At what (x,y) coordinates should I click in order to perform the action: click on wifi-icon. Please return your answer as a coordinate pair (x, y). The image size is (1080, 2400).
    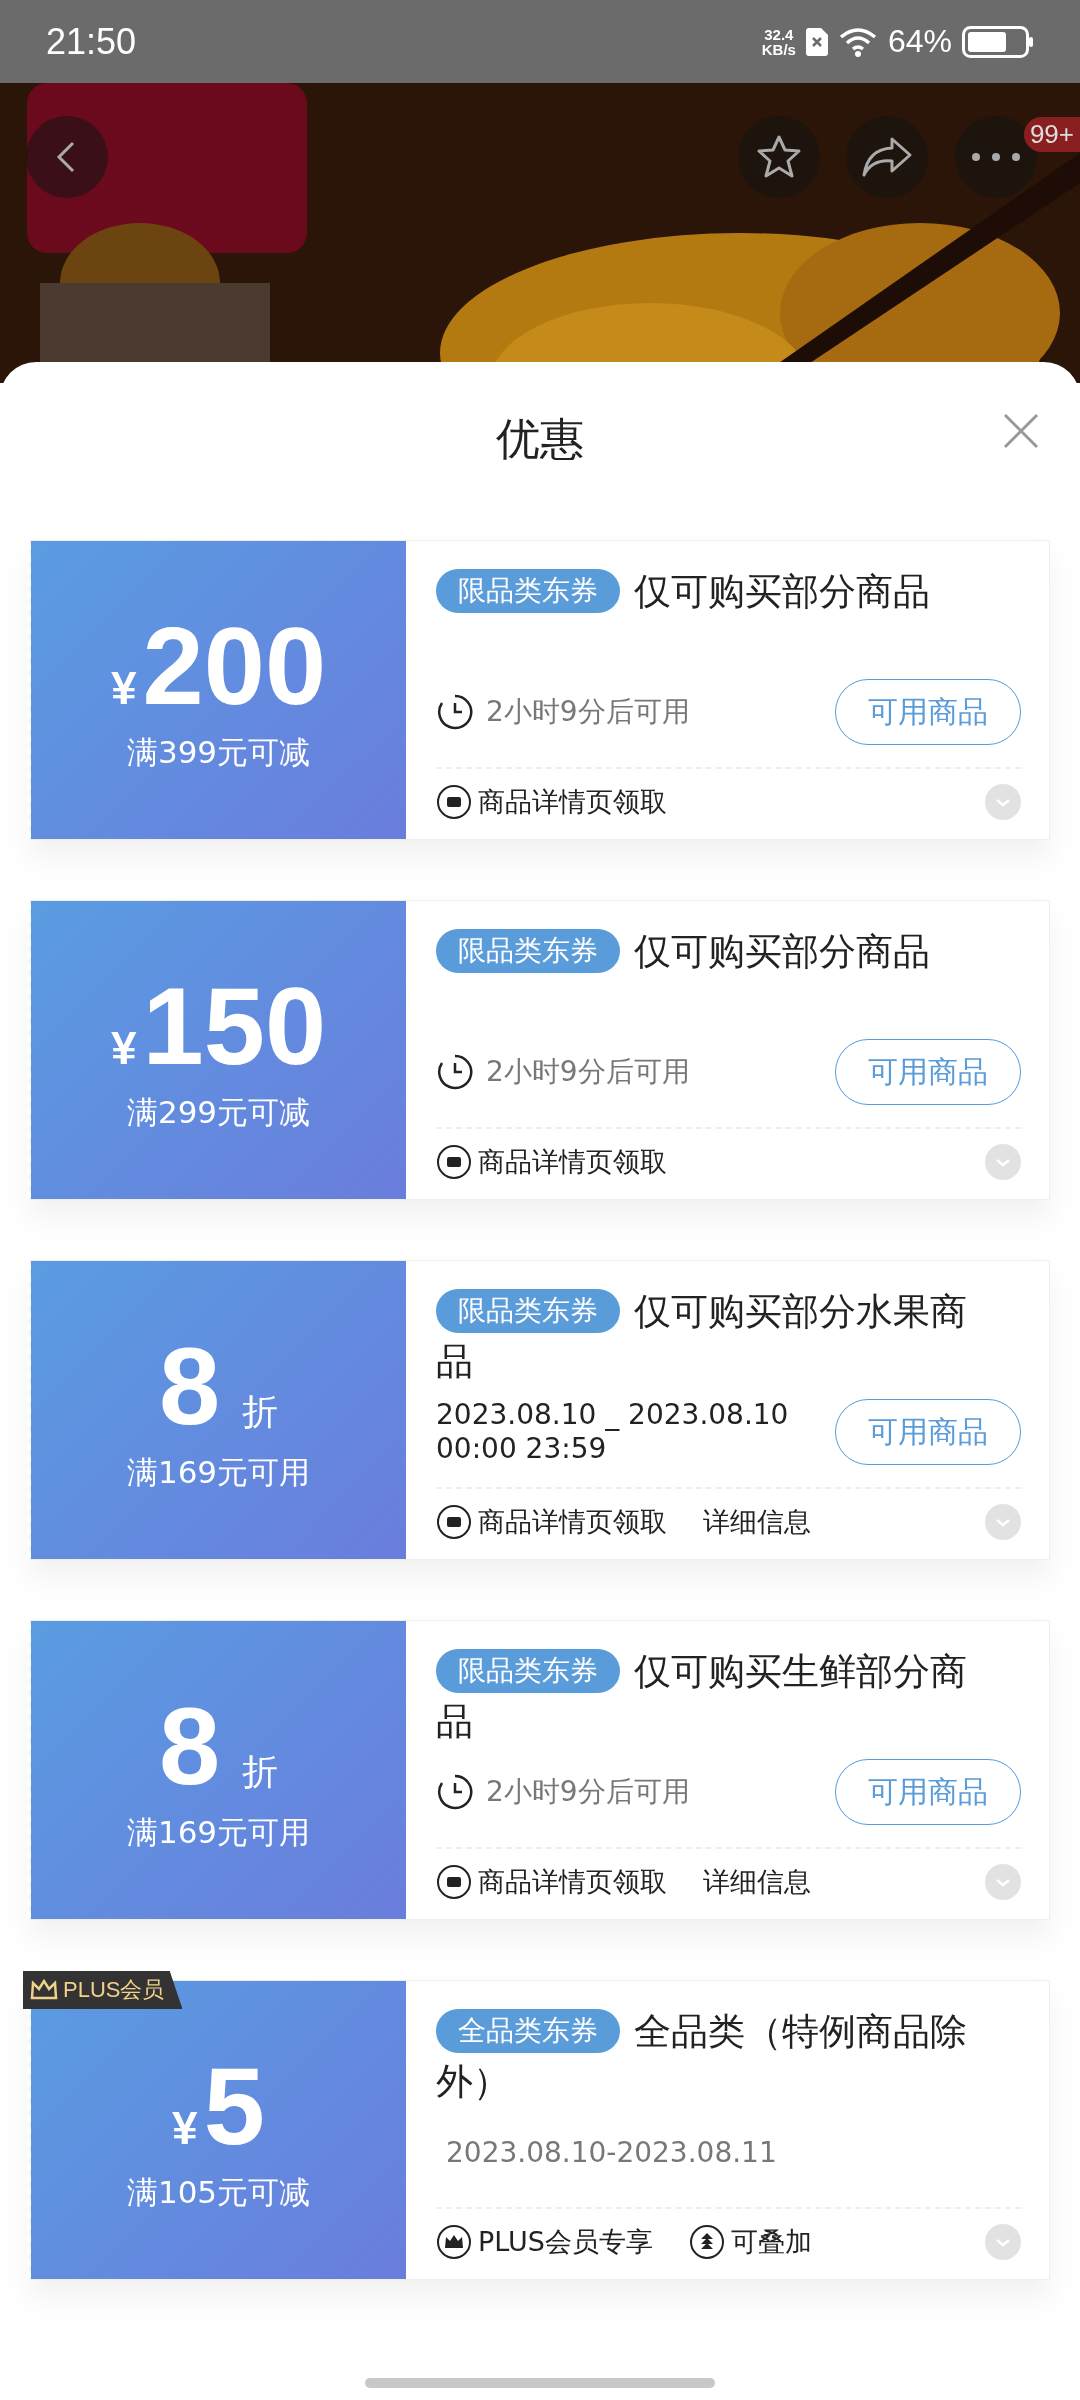
    Looking at the image, I should click on (857, 41).